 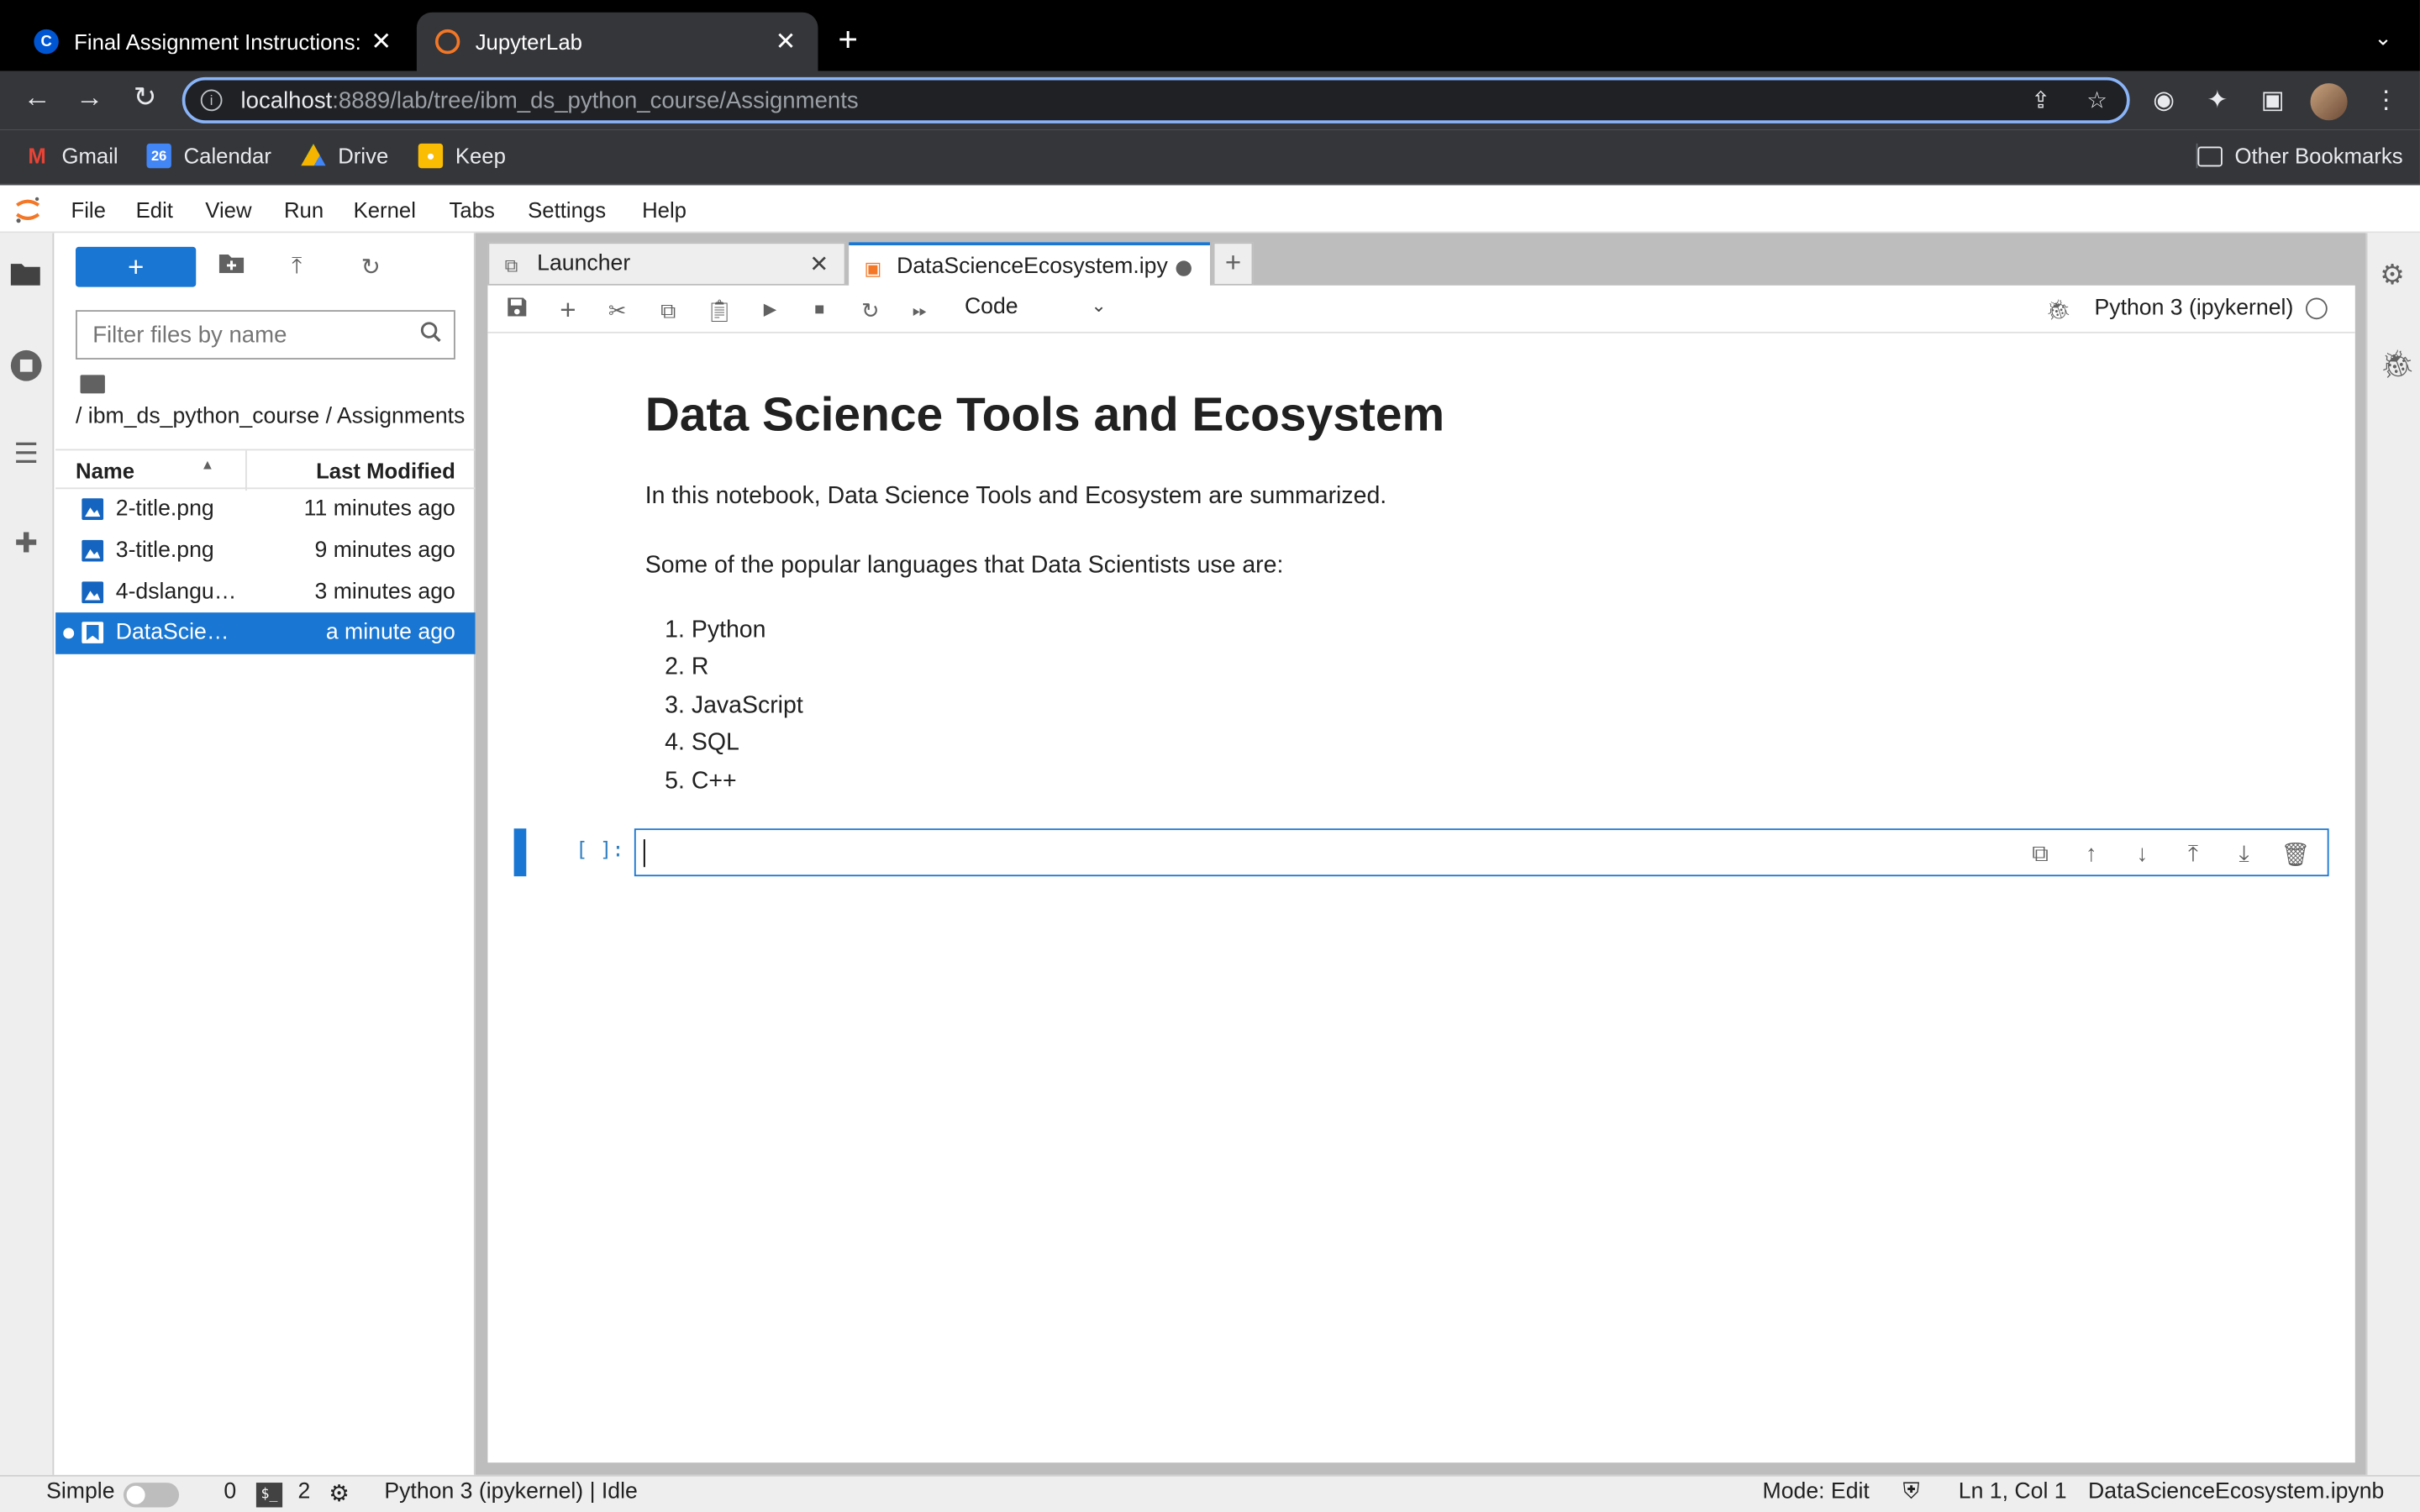 I want to click on file-modified: a minute ago, so click(x=390, y=632).